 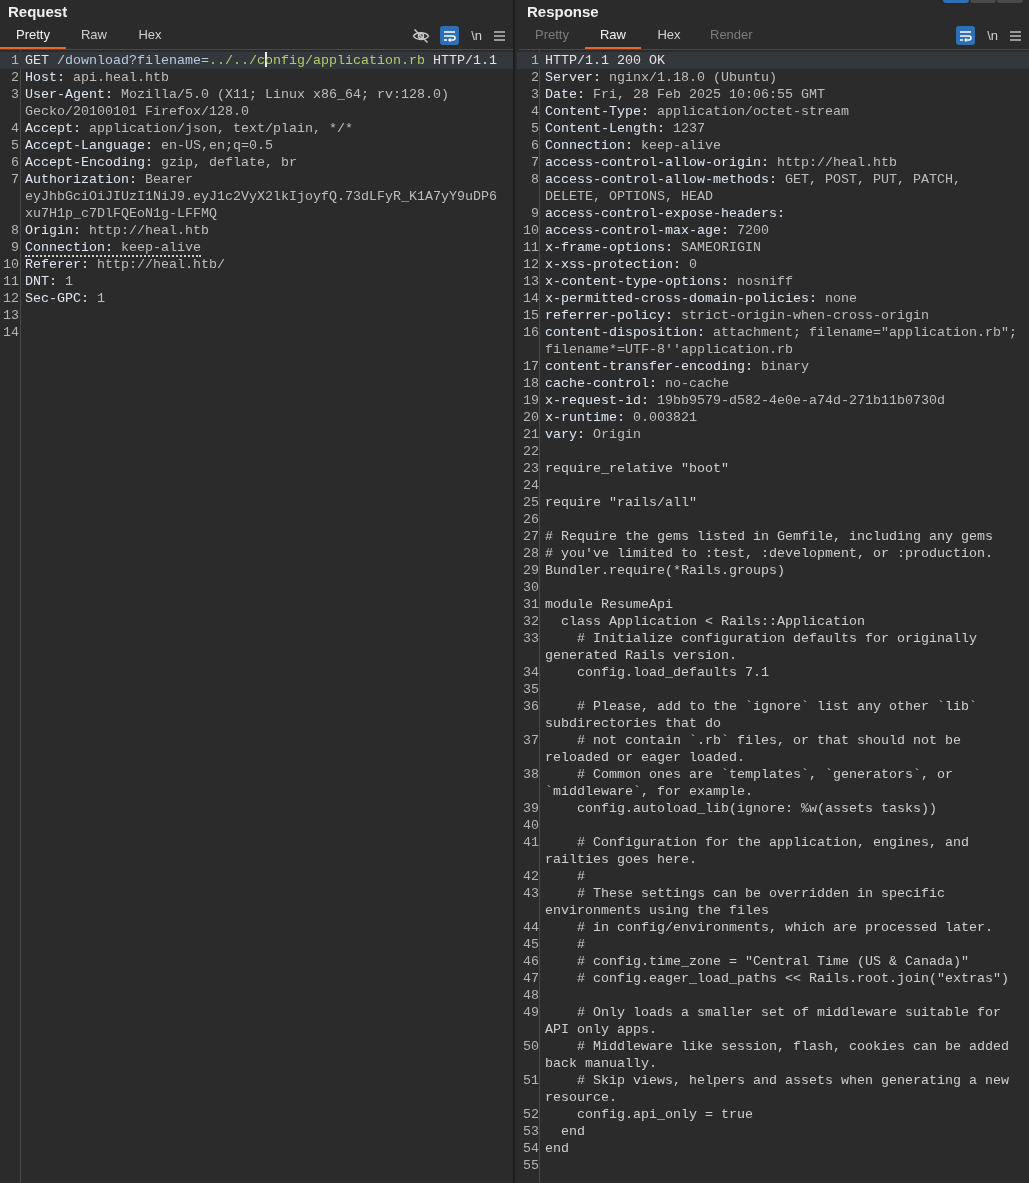 I want to click on code-line: x-request-id: 19bb9579-d582-4e0e-a74d-271b11b0730d, so click(x=745, y=400).